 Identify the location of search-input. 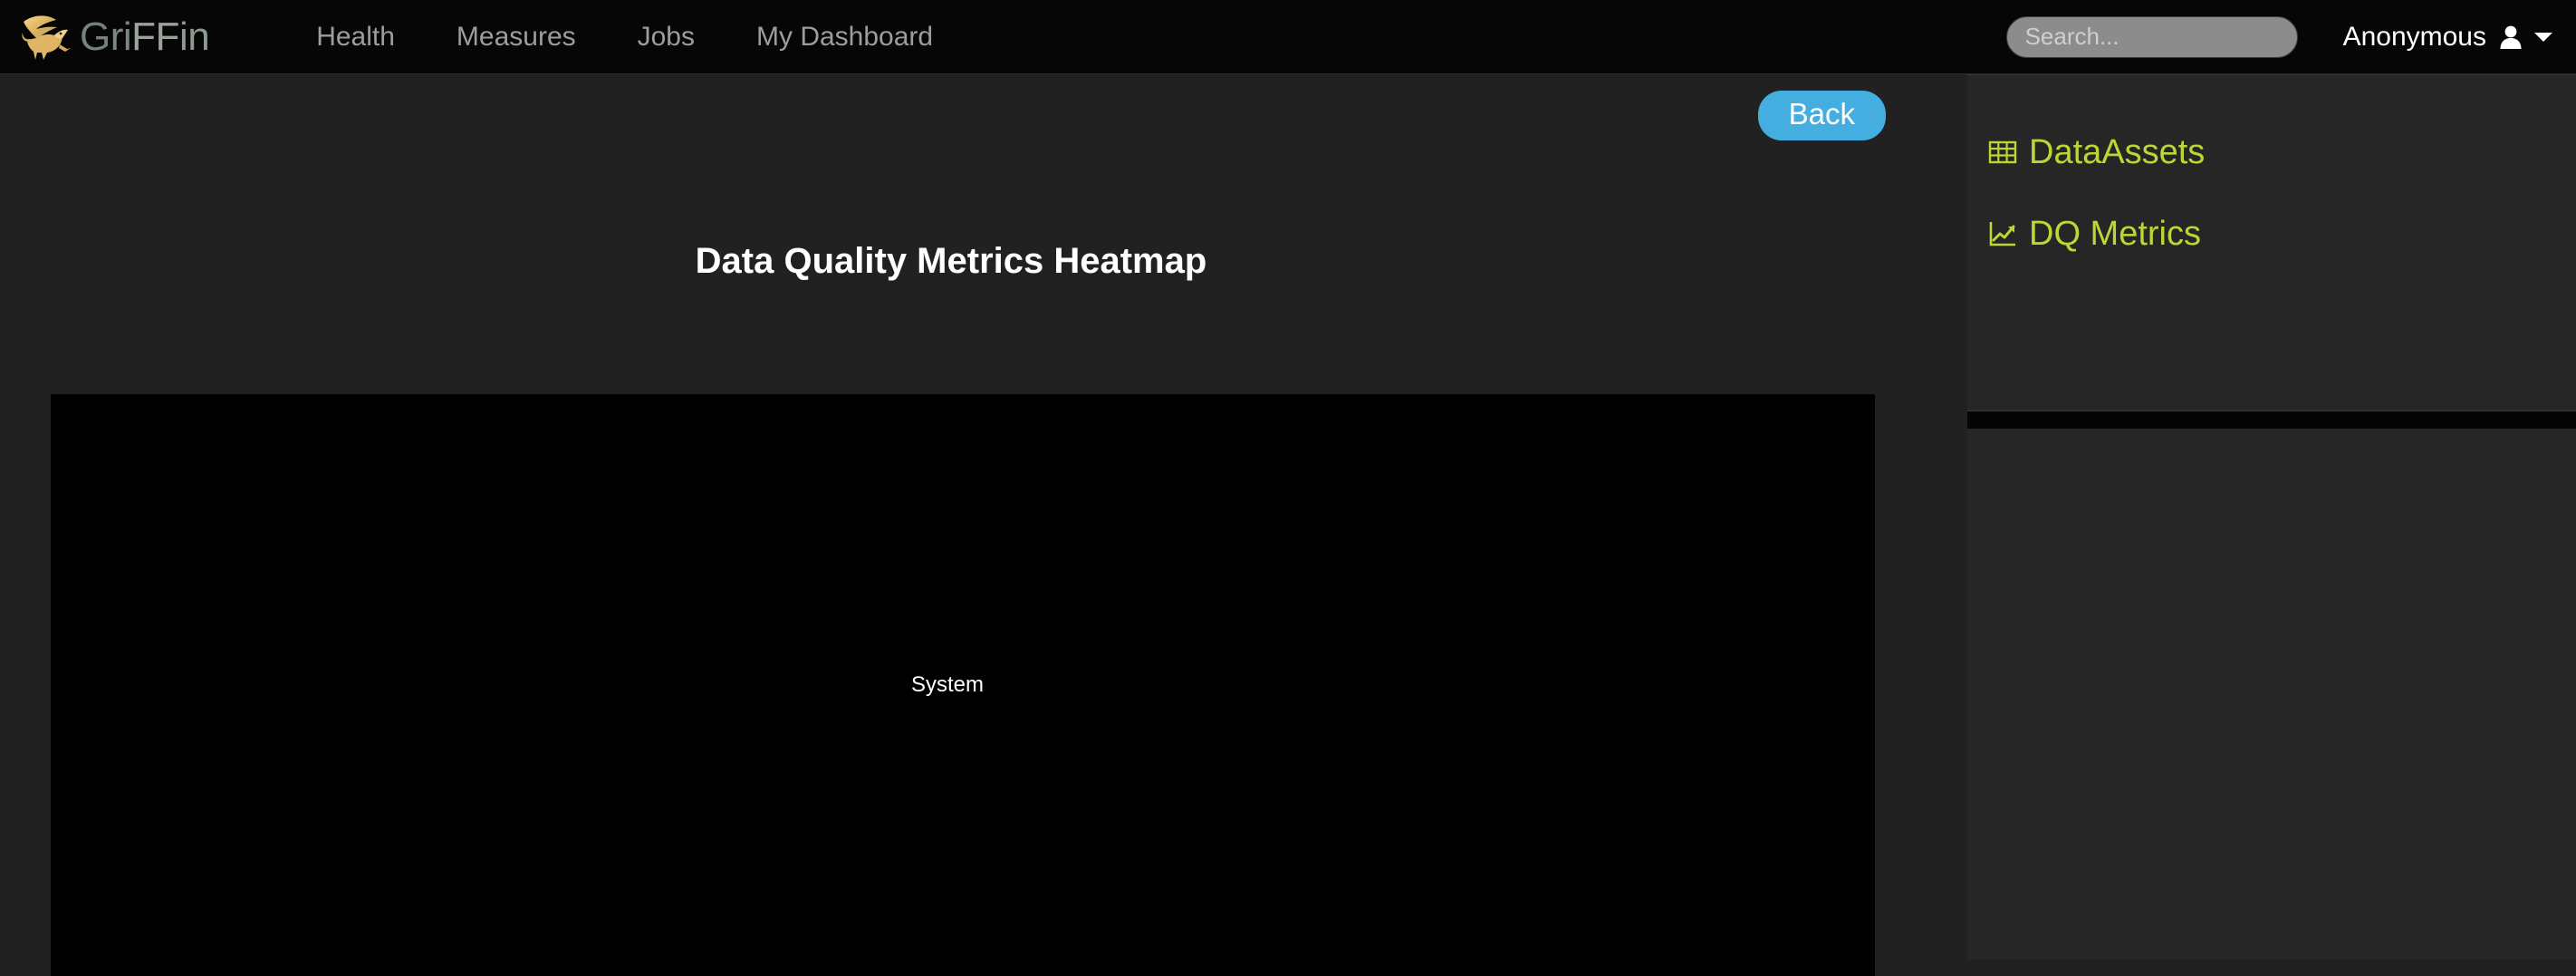
(2151, 36).